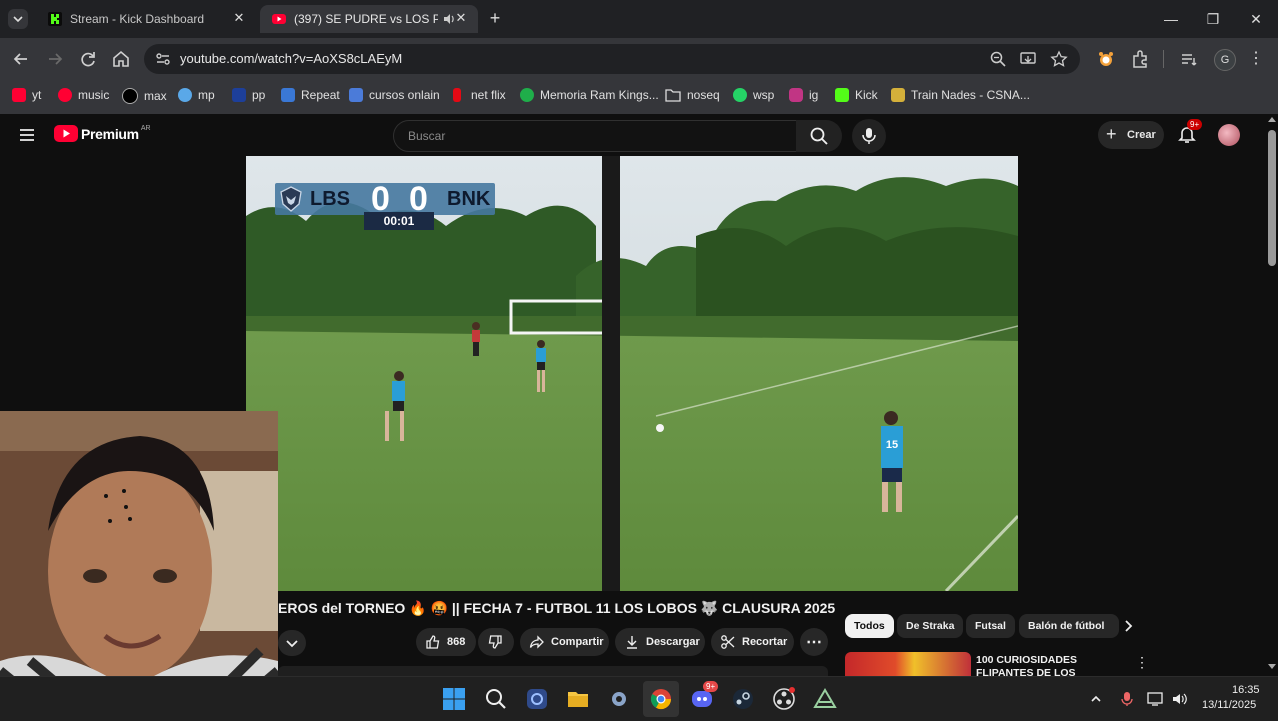  Describe the element at coordinates (842, 95) in the screenshot. I see `kick-icon` at that location.